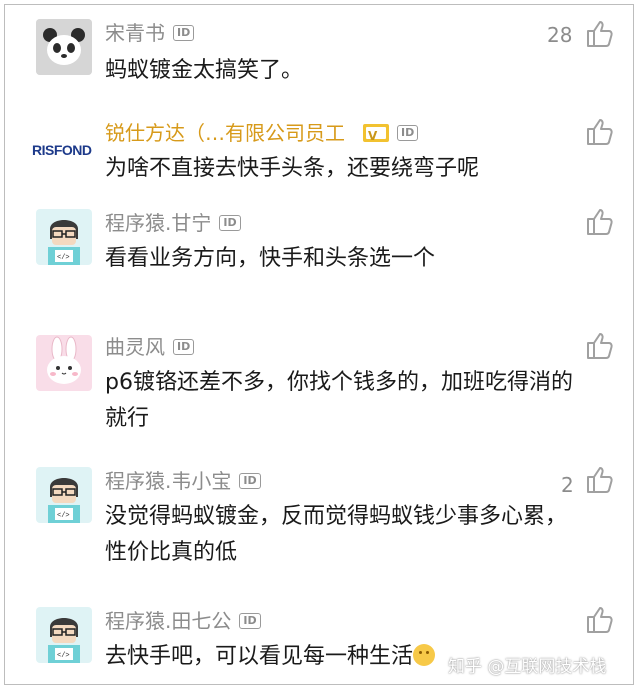 This screenshot has width=640, height=691. I want to click on comment-author: 程序猿.甘宁 ID, so click(173, 223).